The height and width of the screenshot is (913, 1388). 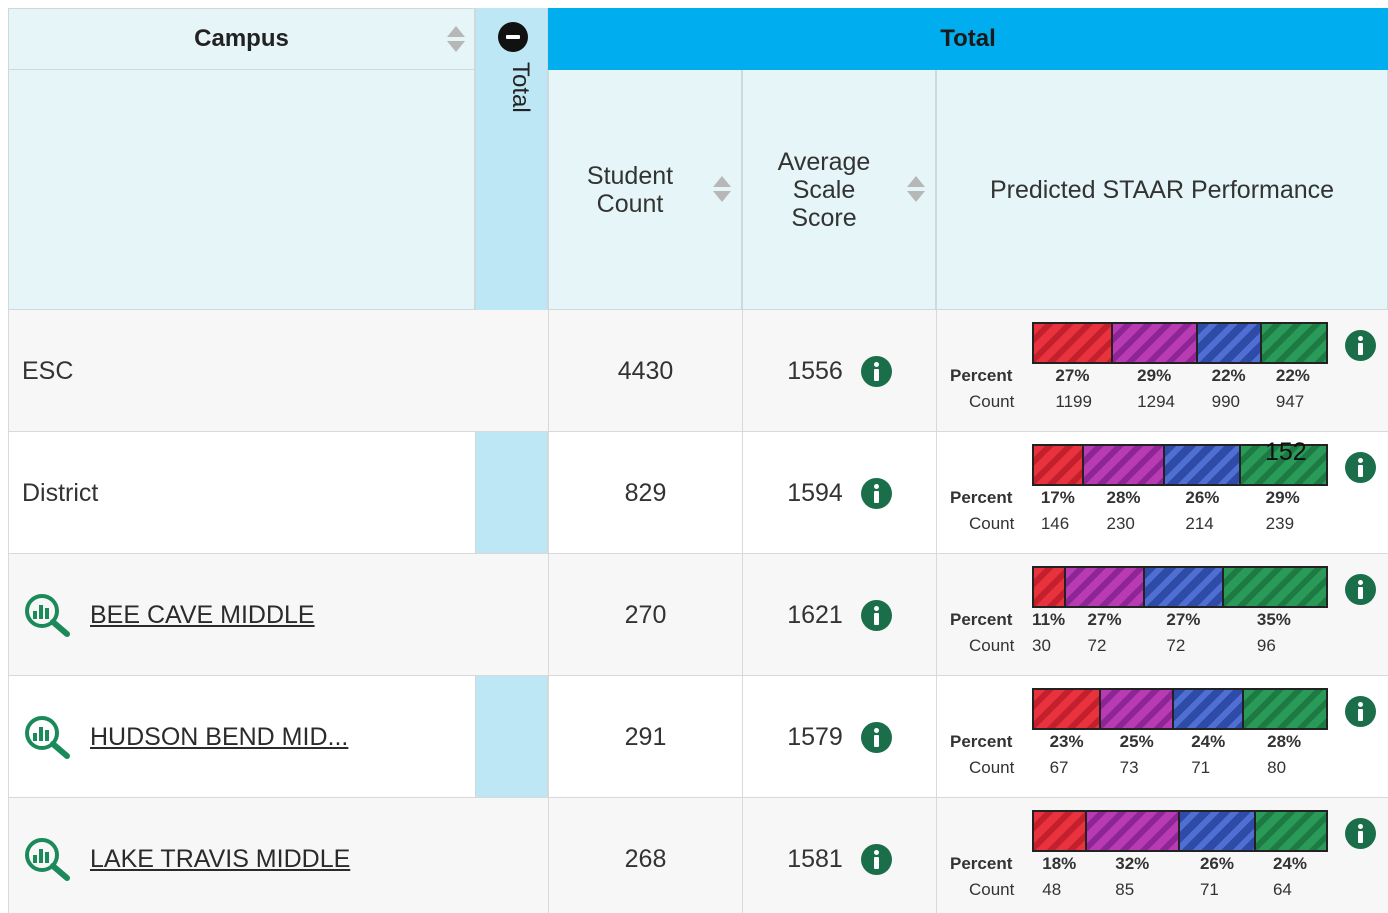 I want to click on student-count-column-header: Student Count, so click(x=645, y=190).